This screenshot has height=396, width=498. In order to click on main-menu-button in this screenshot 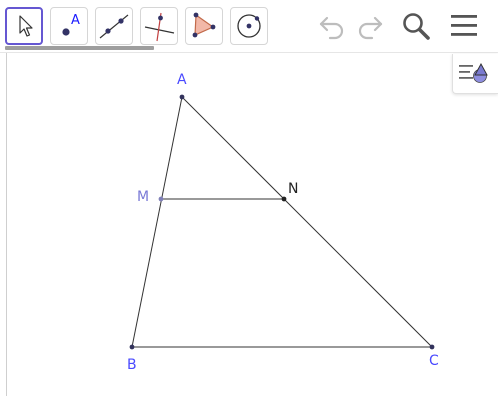, I will do `click(464, 26)`.